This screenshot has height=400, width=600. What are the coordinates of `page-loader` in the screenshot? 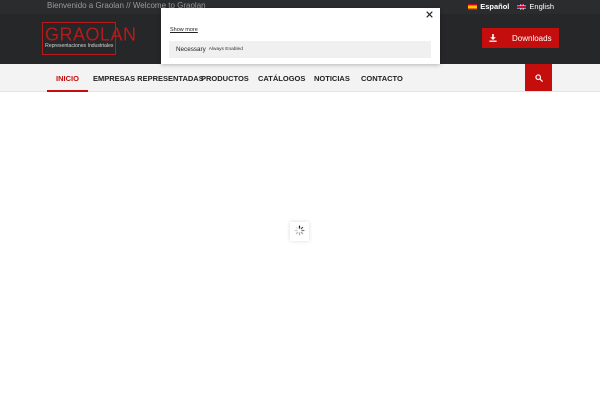 It's located at (299, 231).